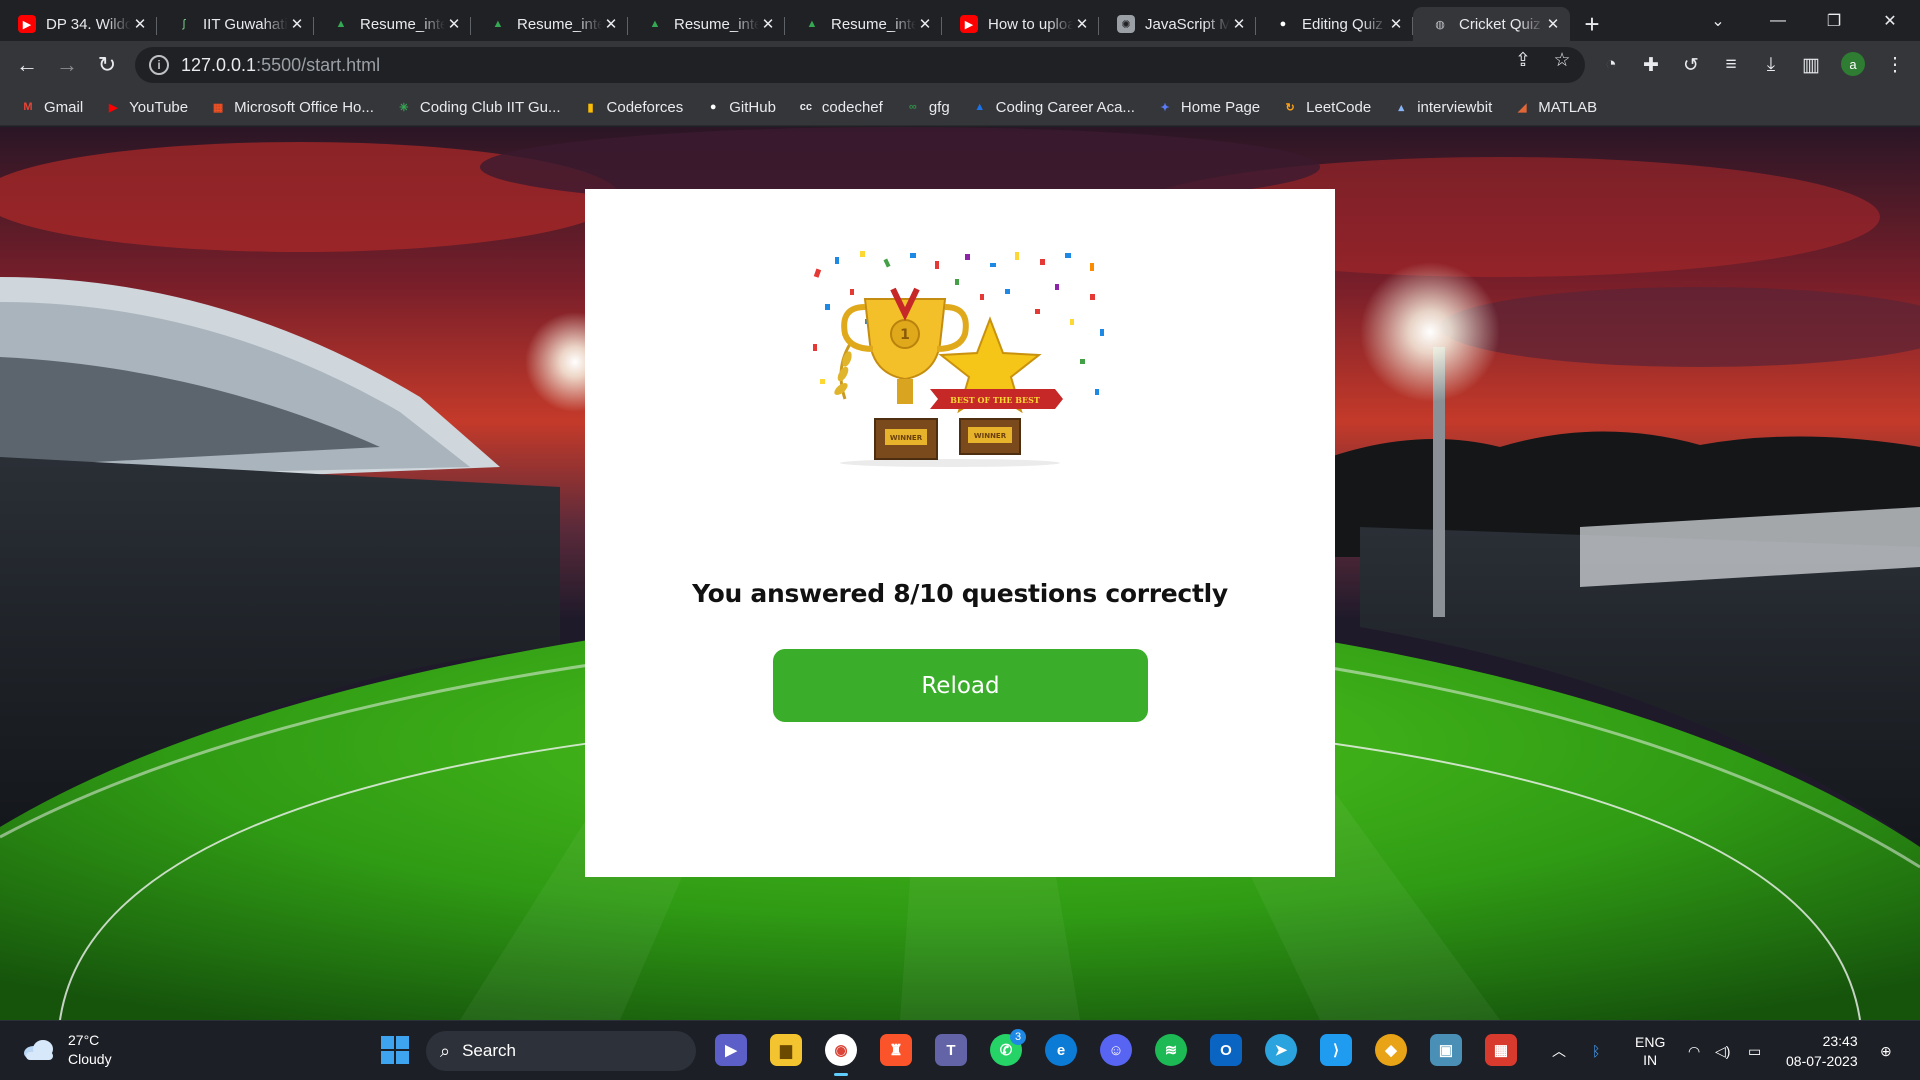  What do you see at coordinates (1327, 107) in the screenshot?
I see `bookmark-item: ↻ LeetCode` at bounding box center [1327, 107].